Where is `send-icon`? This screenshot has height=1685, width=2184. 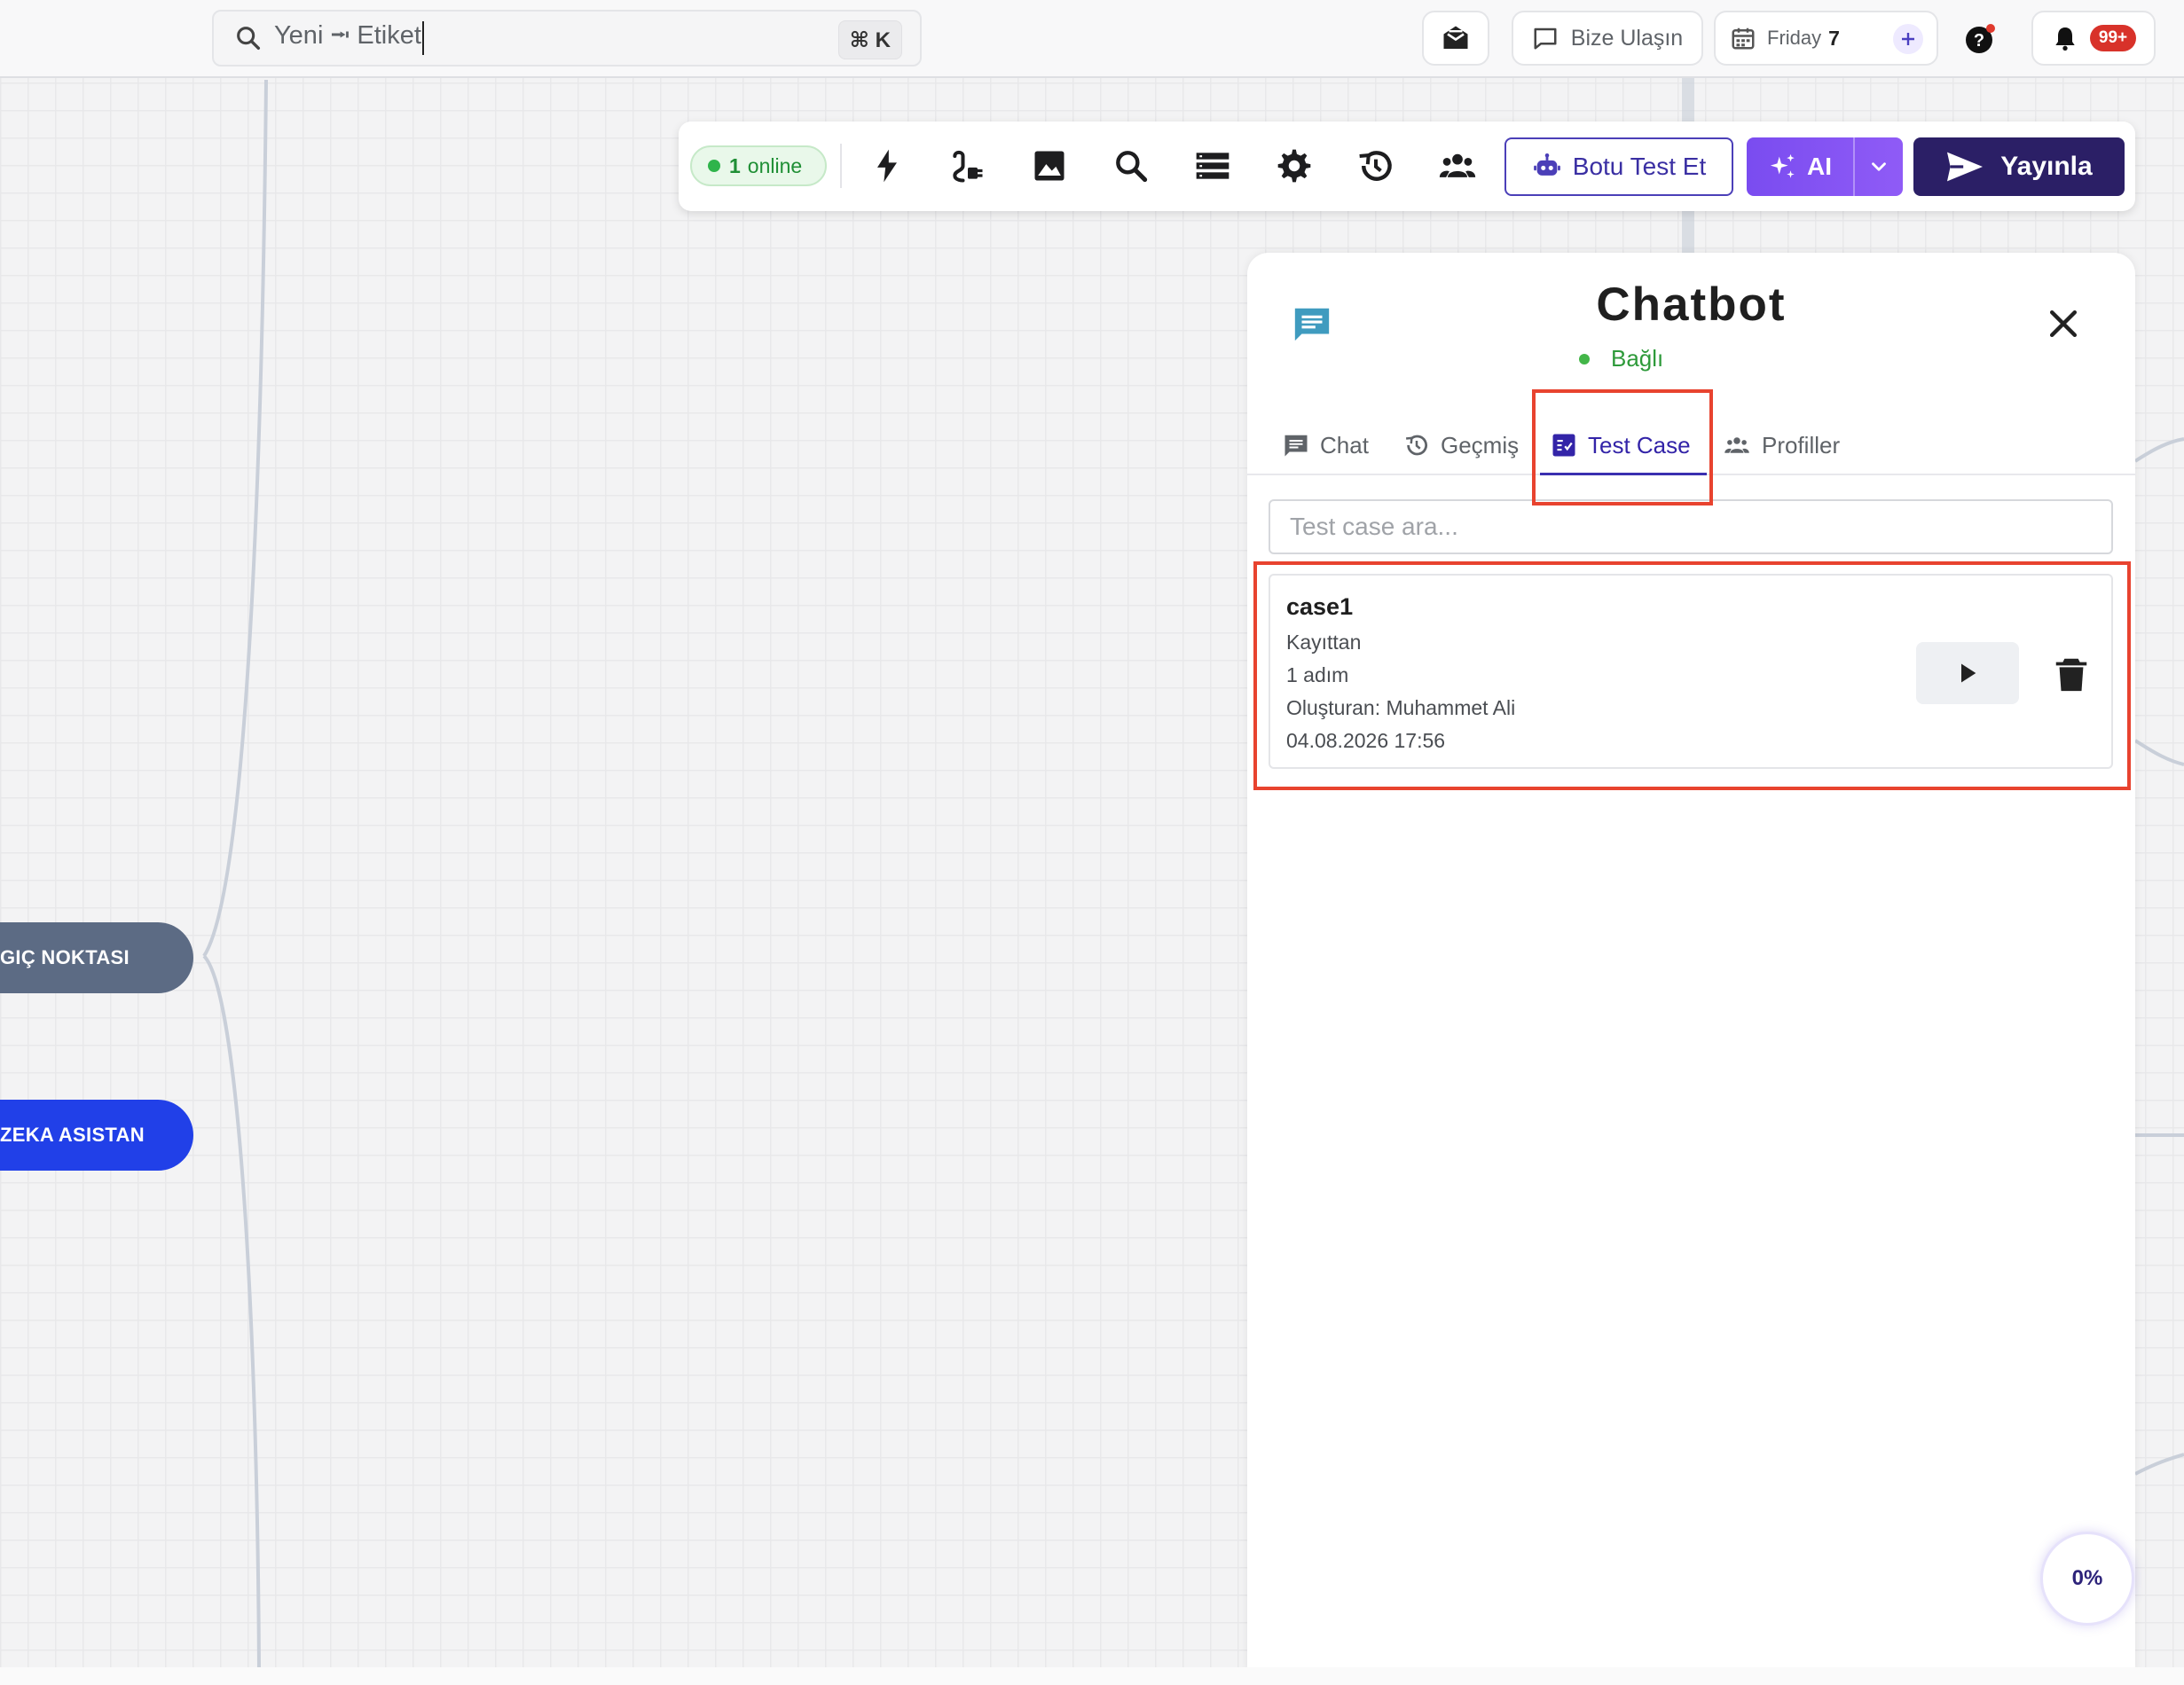 send-icon is located at coordinates (1965, 167).